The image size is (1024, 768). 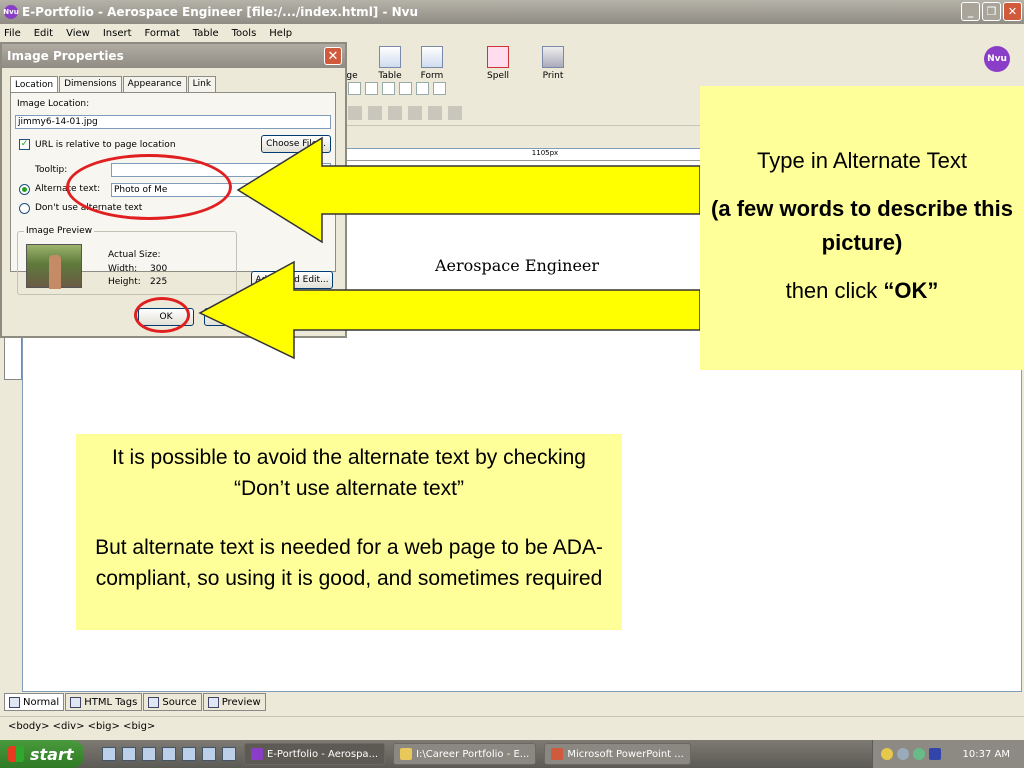 I want to click on view-mode-tabs: Normal HTML Tags Source Preview, so click(x=135, y=702).